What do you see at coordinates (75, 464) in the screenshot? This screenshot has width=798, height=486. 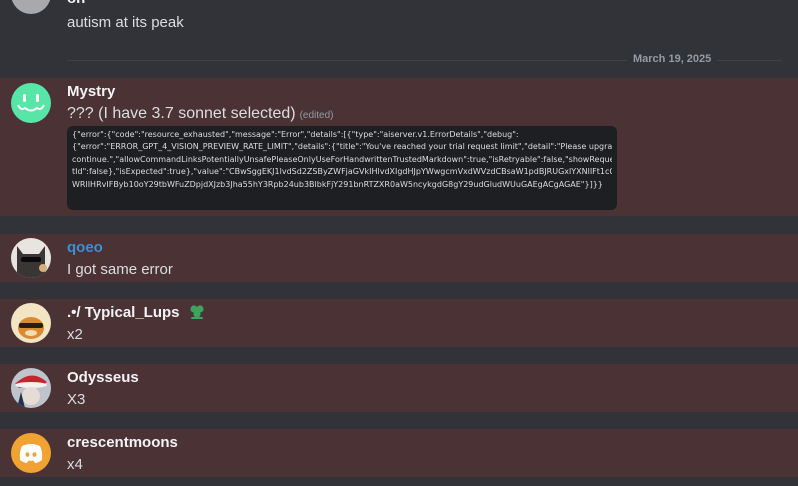 I see `message-text: x4` at bounding box center [75, 464].